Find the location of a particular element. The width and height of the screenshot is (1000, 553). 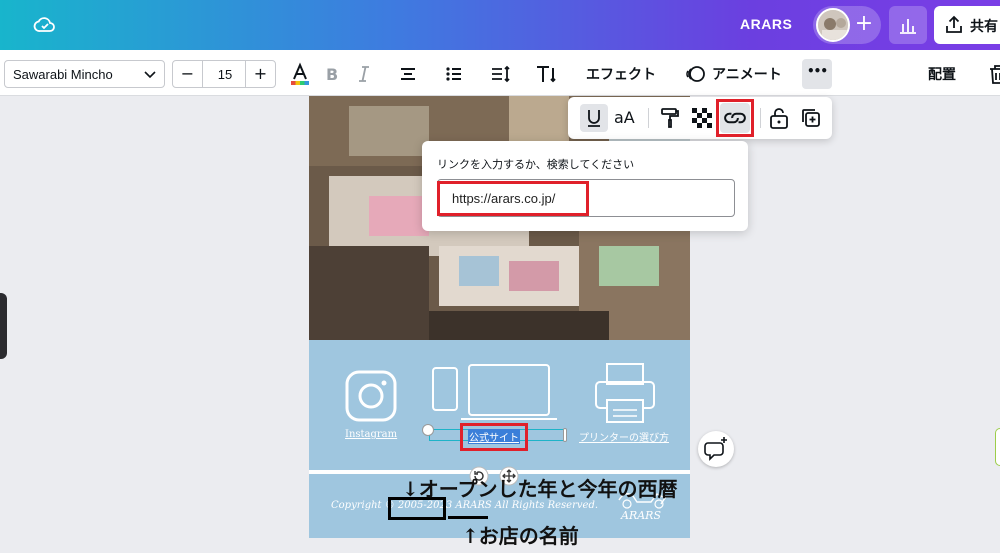

more-options-button: ••• is located at coordinates (817, 74).